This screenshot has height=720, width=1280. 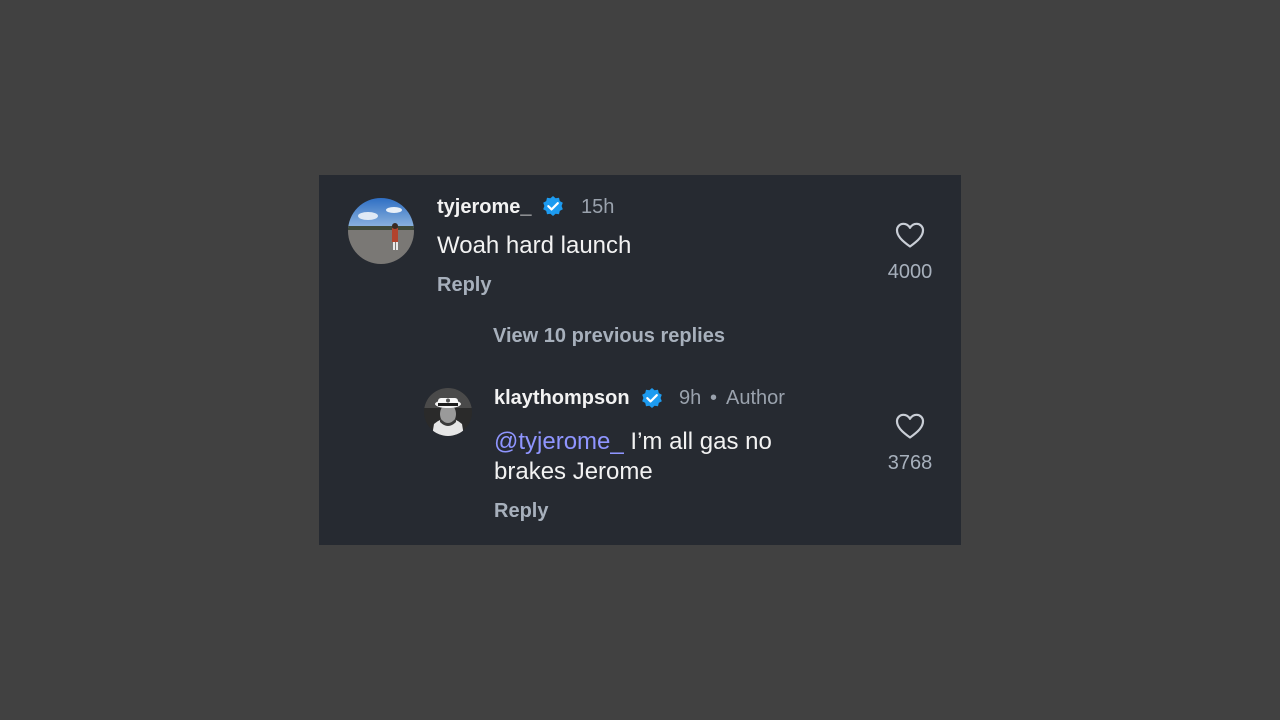 I want to click on comment-text: Woah hard launch, so click(x=534, y=245).